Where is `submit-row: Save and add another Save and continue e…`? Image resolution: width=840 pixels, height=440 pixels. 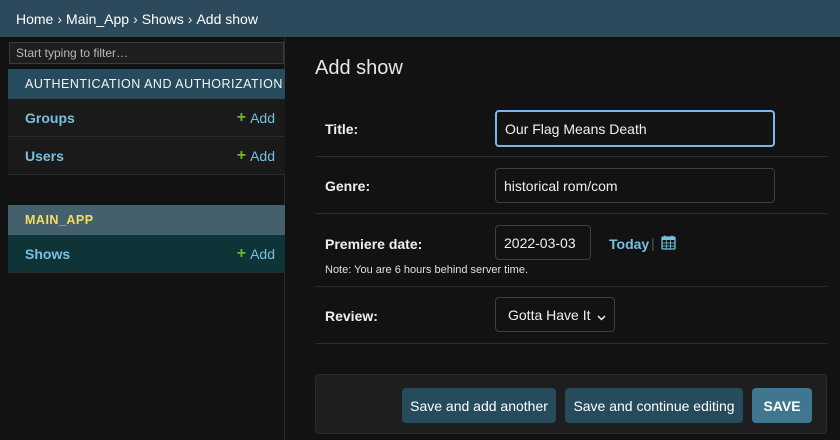
submit-row: Save and add another Save and continue e… is located at coordinates (571, 404).